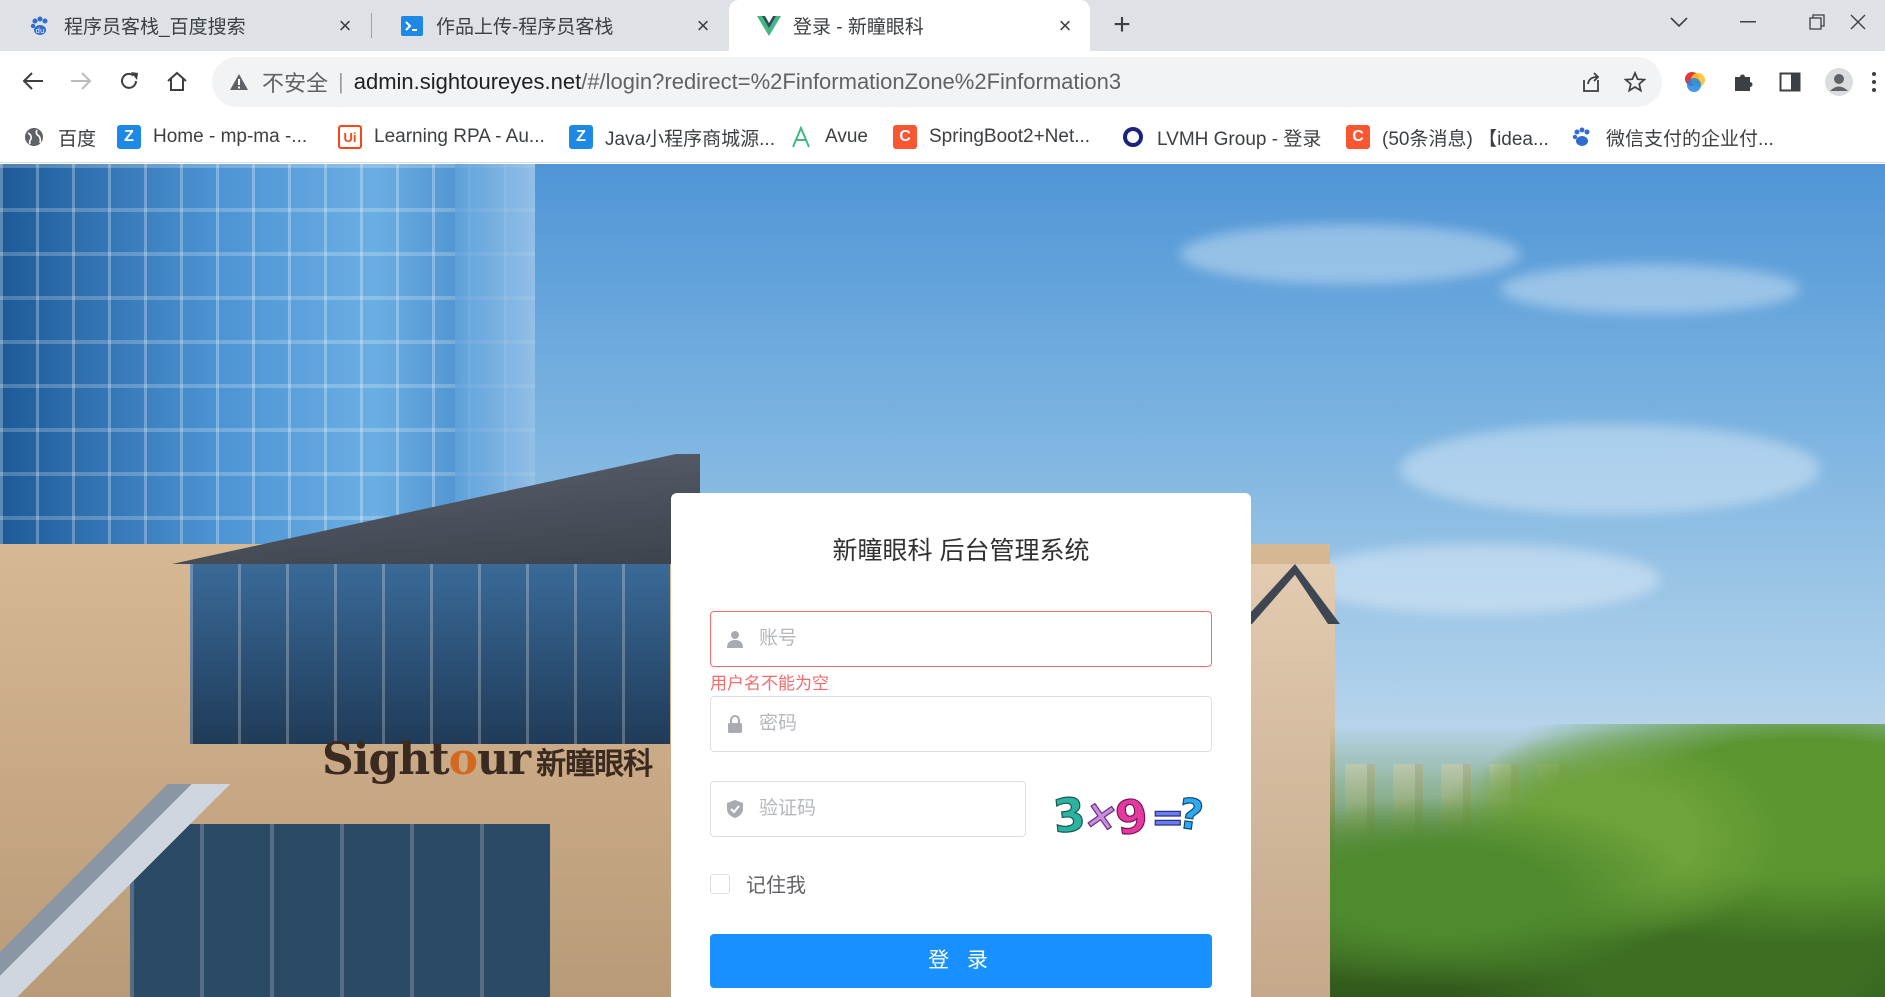  I want to click on captcha-input, so click(892, 809).